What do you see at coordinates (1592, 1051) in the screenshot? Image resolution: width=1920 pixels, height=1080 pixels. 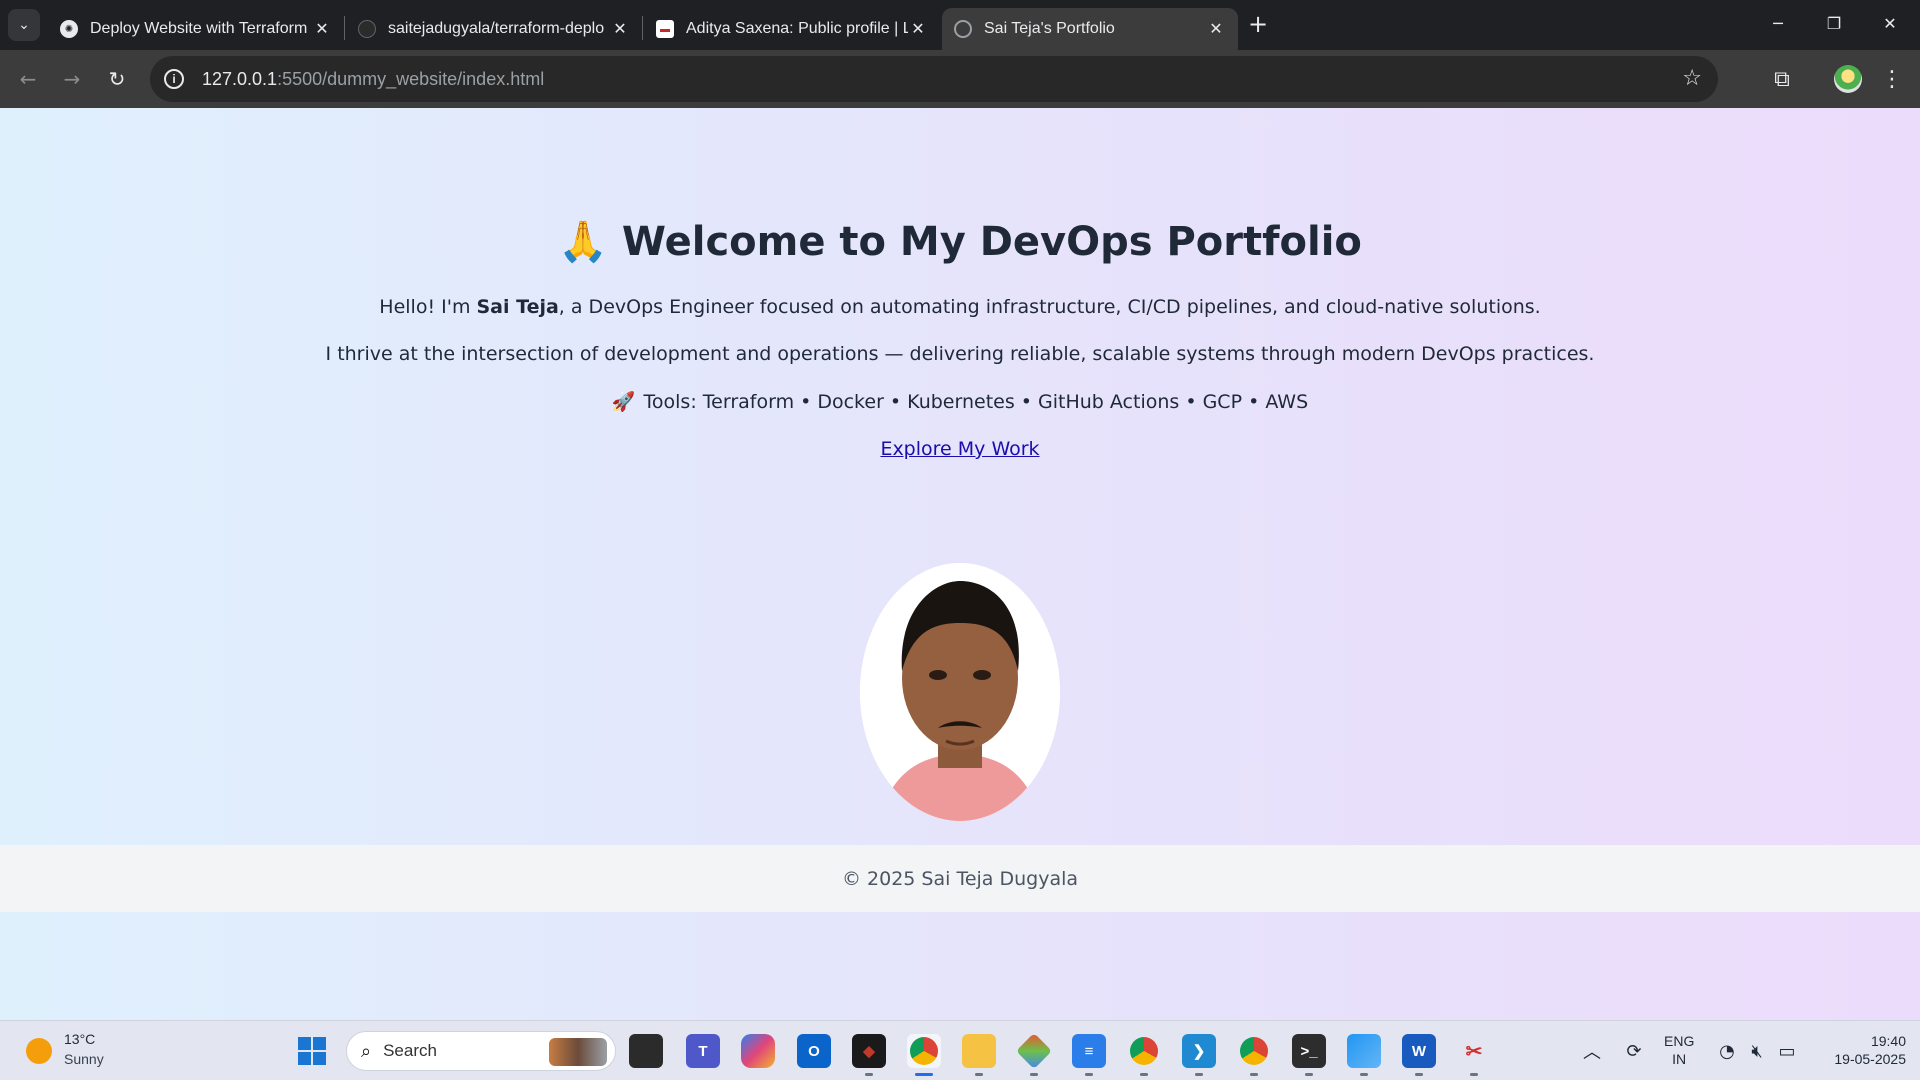 I see `chevron-up-icon: ︿` at bounding box center [1592, 1051].